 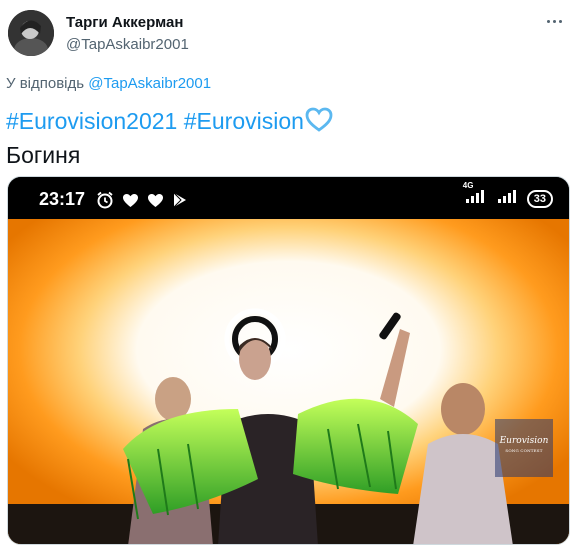 What do you see at coordinates (524, 448) in the screenshot?
I see `eurovision-logo: Eurovision SONG CONTEST` at bounding box center [524, 448].